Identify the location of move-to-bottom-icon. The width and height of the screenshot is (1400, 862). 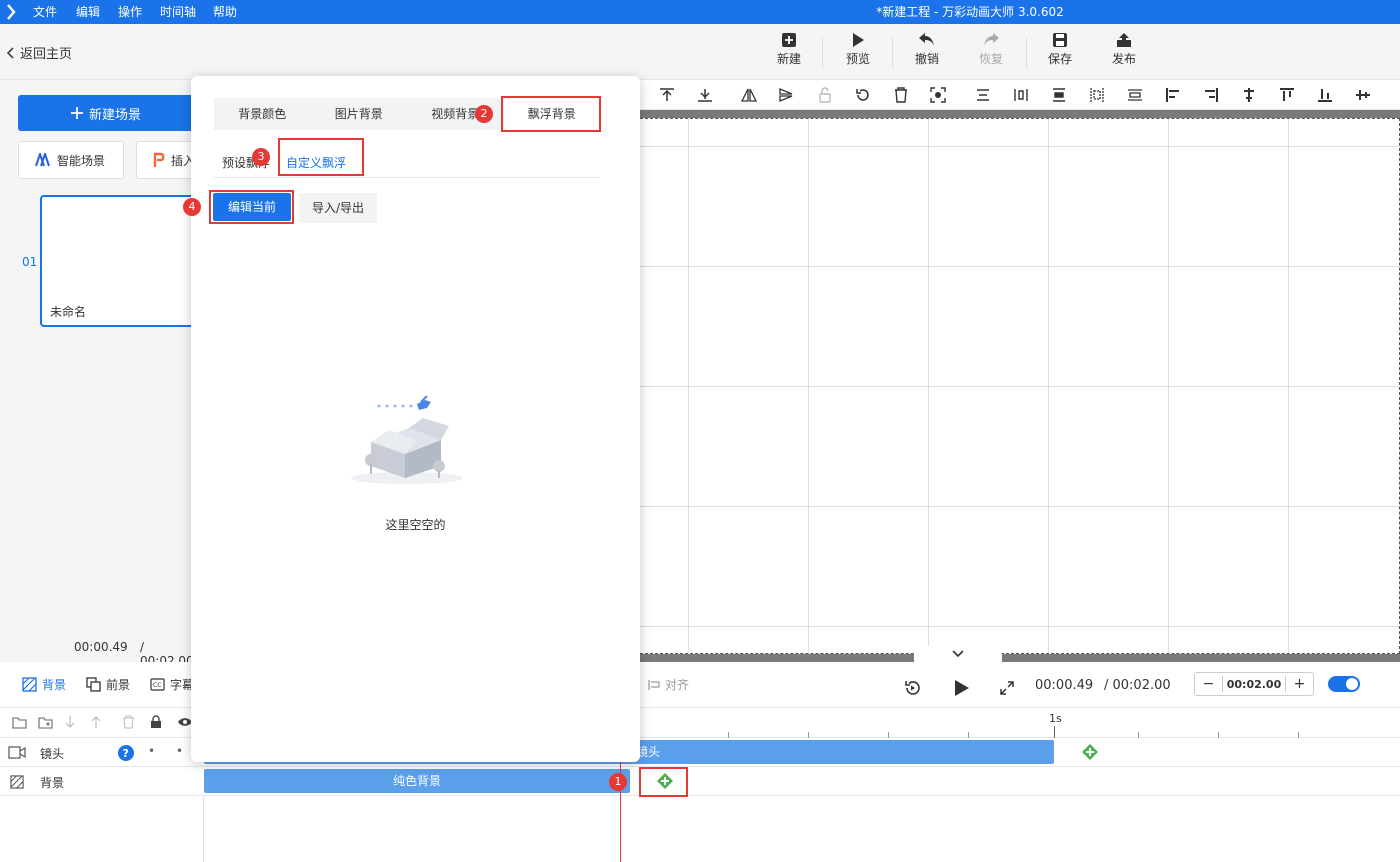
(705, 95).